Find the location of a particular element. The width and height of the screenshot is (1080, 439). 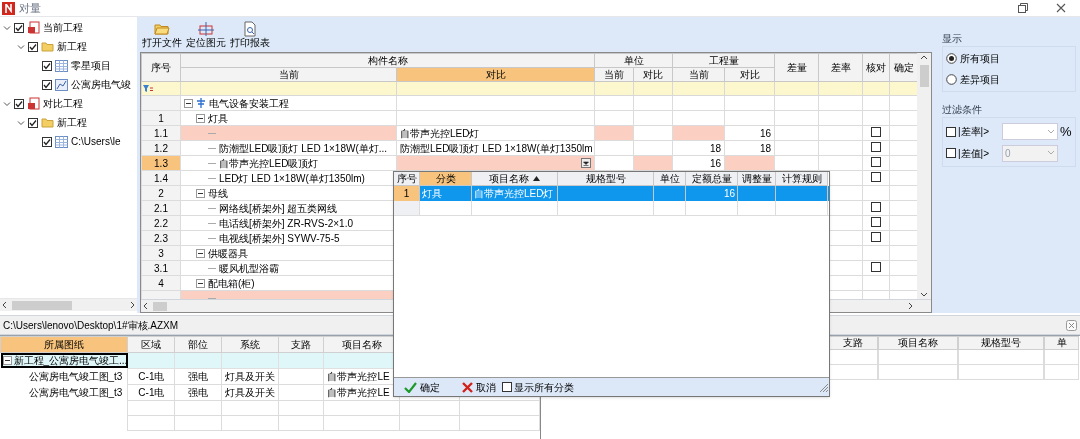

tree-item: 公寓房电气竣 is located at coordinates (101, 84).